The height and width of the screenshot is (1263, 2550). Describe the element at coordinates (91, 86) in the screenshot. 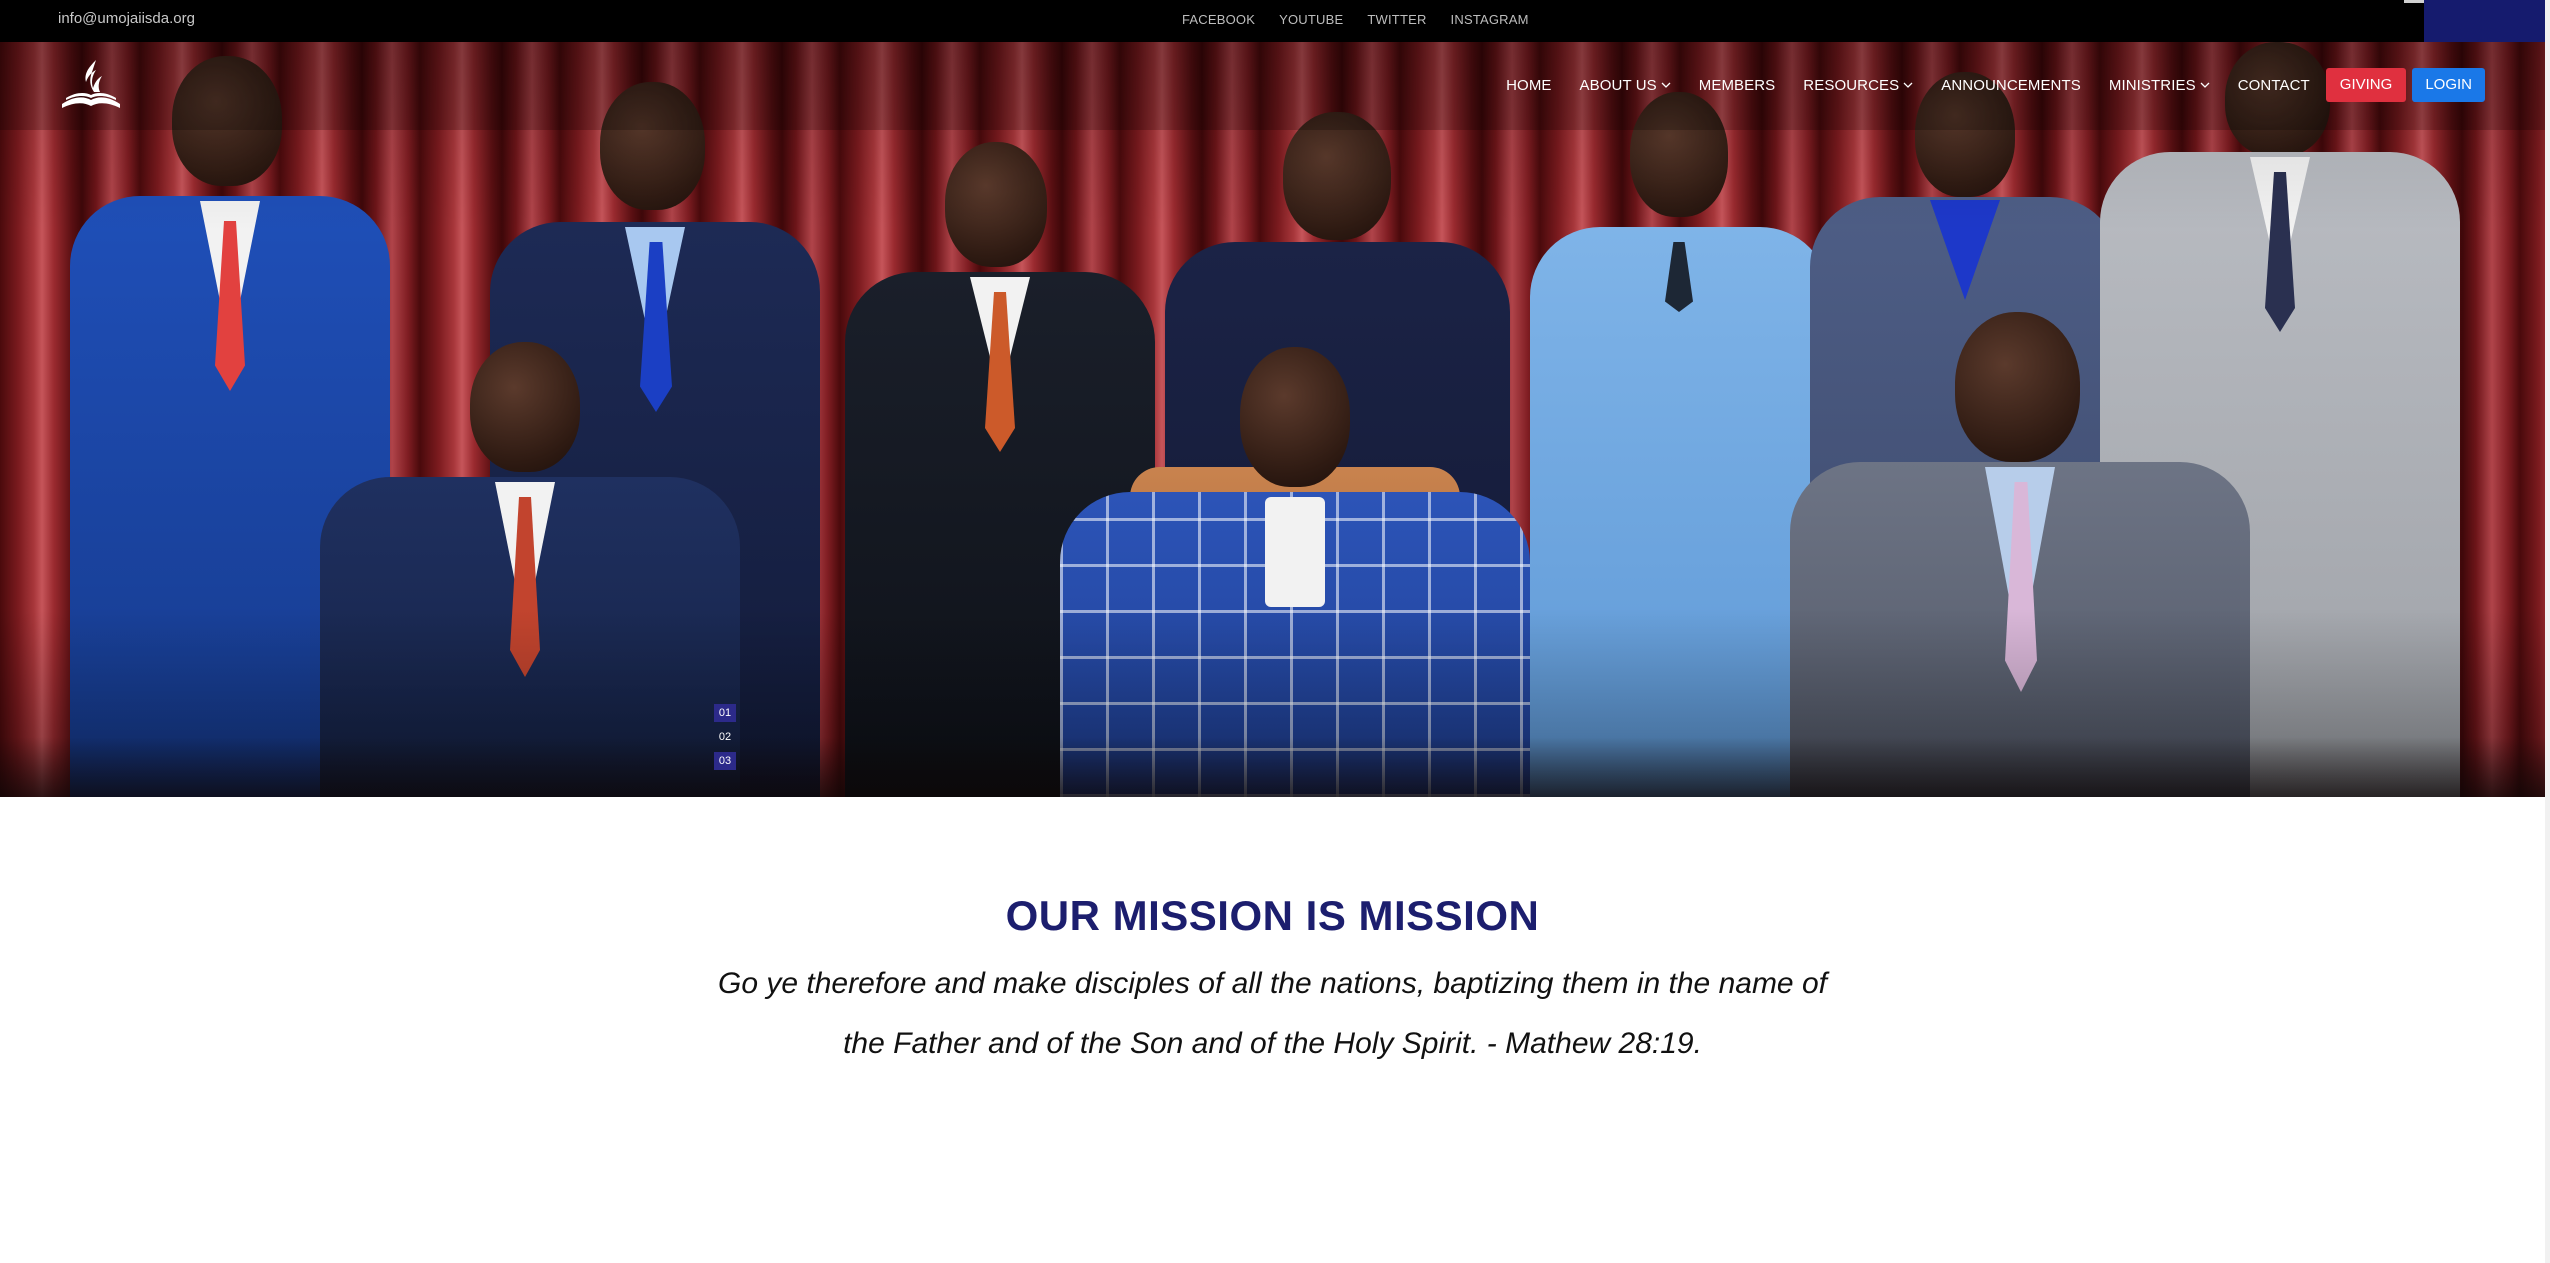

I see `adventist-logo-icon` at that location.